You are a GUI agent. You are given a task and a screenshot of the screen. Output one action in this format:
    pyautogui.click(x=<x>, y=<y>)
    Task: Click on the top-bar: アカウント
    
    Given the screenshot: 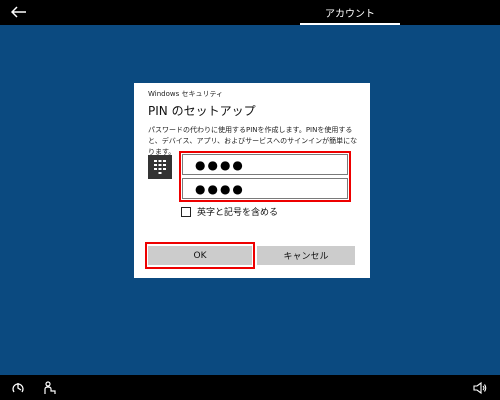 What is the action you would take?
    pyautogui.click(x=250, y=12)
    